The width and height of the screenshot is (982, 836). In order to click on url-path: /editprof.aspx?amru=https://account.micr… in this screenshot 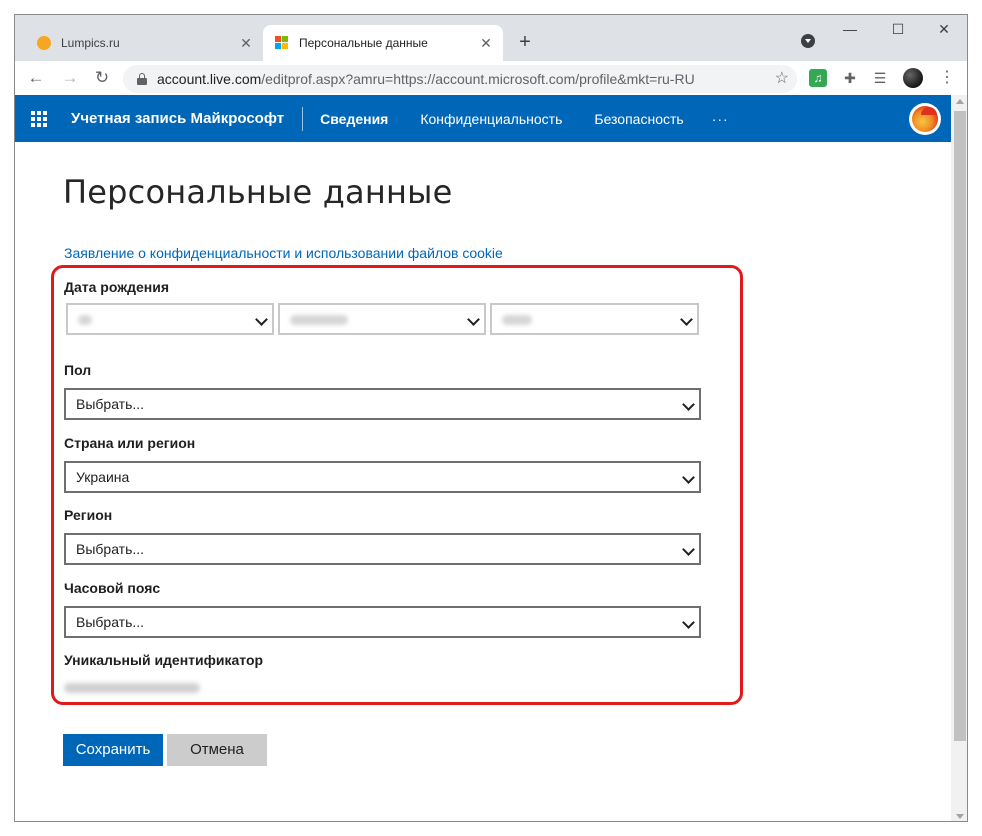, I will do `click(478, 79)`.